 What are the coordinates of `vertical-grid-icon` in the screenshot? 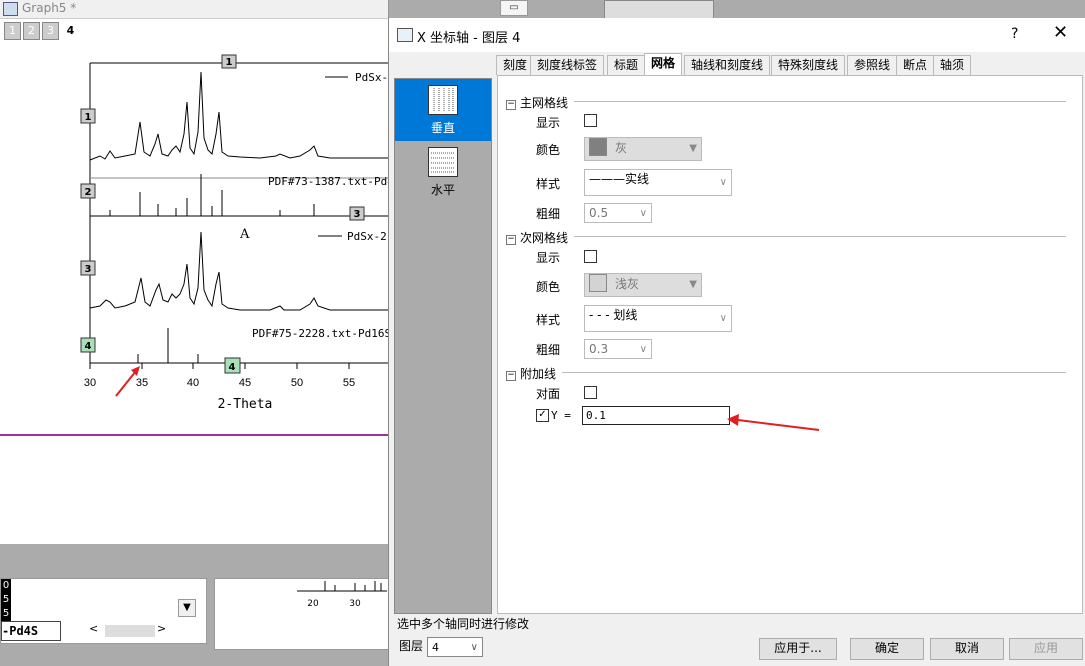 It's located at (443, 100).